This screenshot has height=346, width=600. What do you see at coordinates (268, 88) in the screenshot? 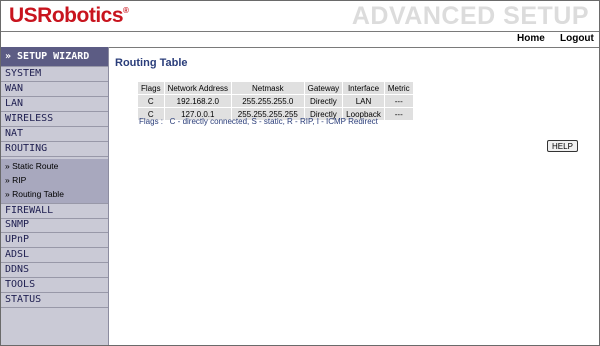
I see `column-header-netmask: Netmask` at bounding box center [268, 88].